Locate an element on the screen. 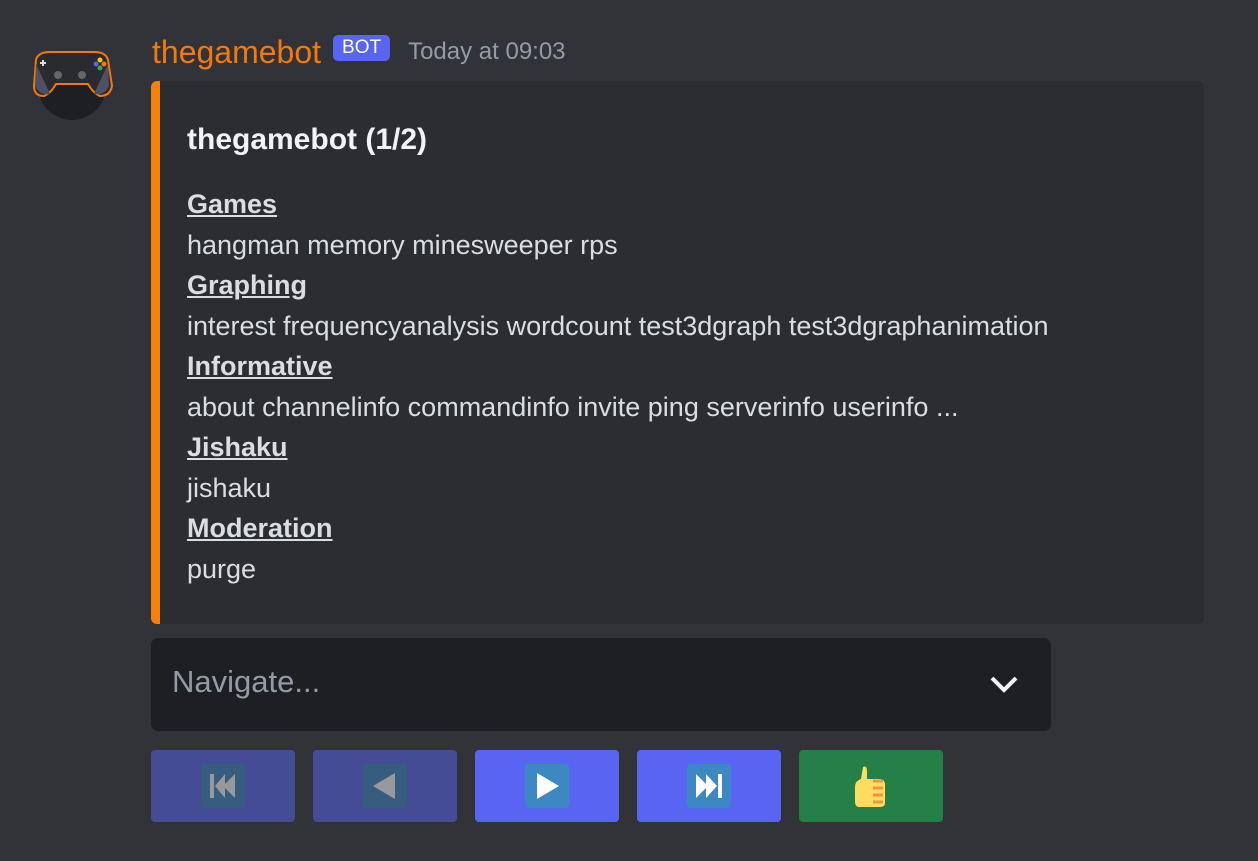  field-name-games: Games is located at coordinates (232, 204).